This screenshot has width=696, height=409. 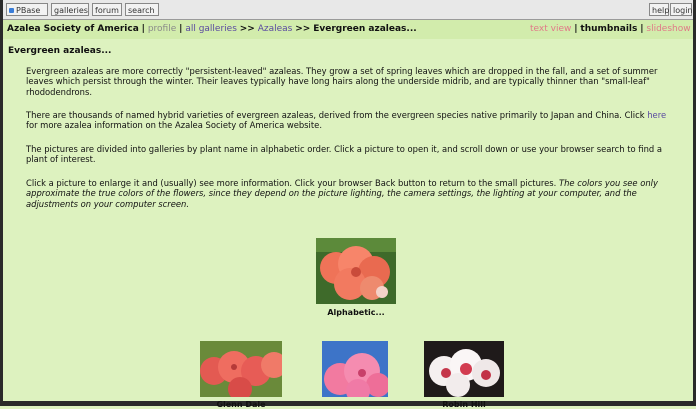 I want to click on gallery-thumb-robin-hill, so click(x=464, y=369).